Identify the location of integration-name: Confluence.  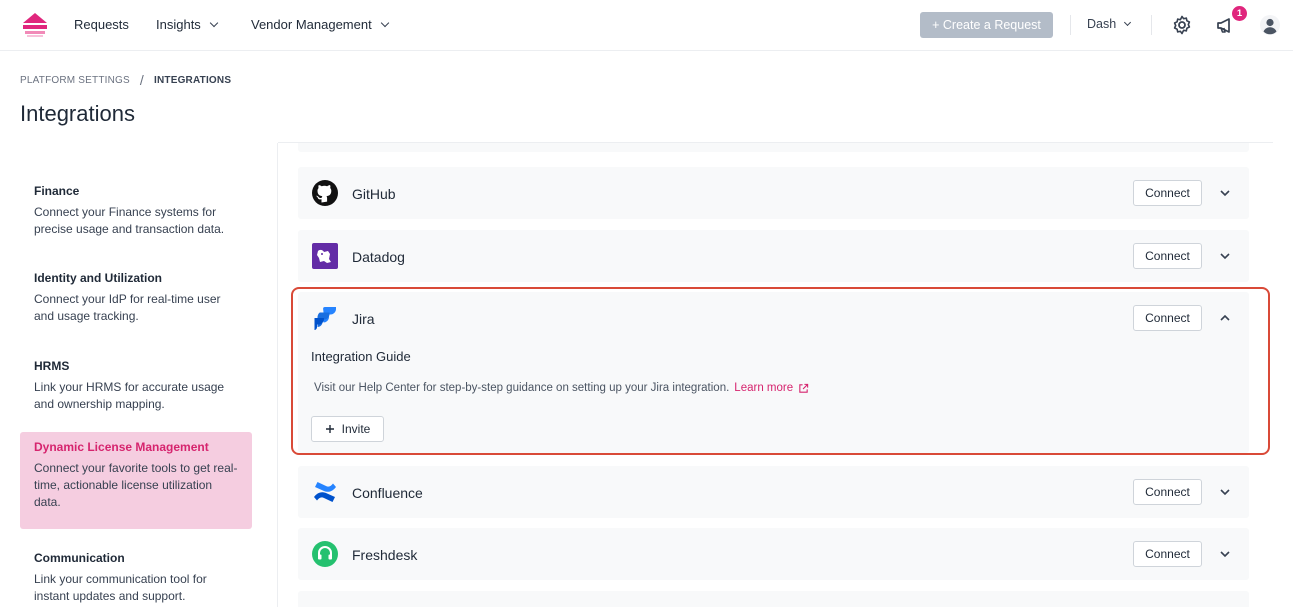
(387, 493).